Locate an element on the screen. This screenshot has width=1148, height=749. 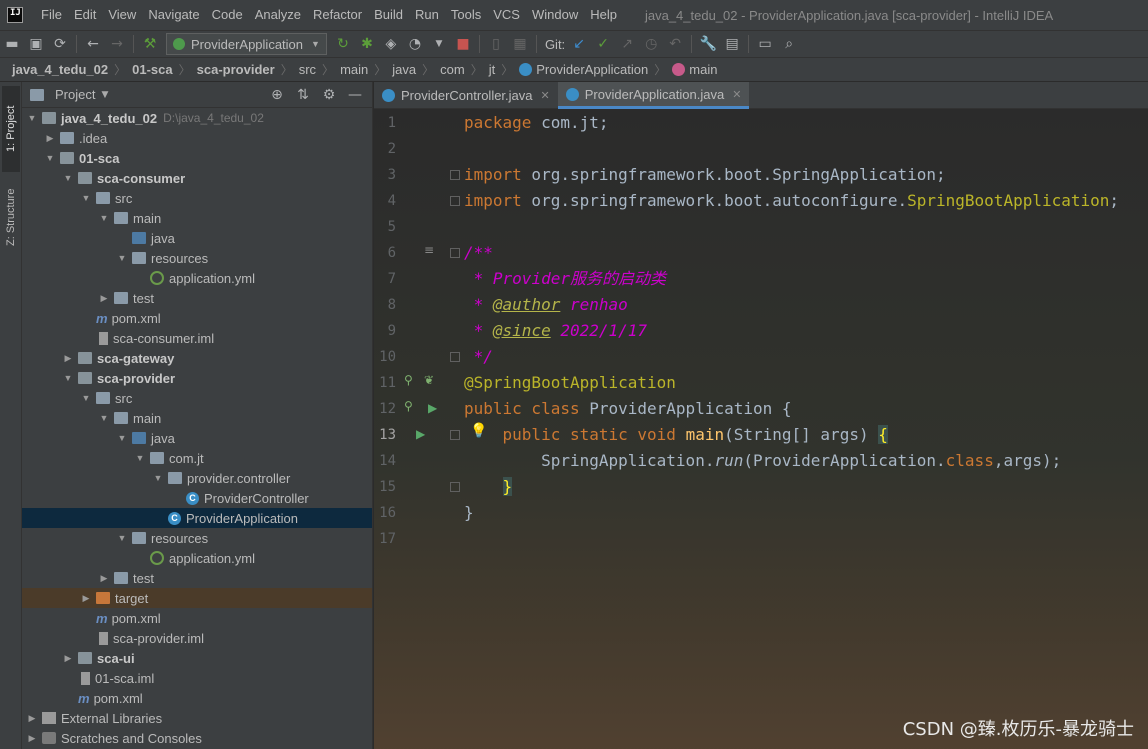
tab-structure: Z: Structure is located at coordinates (11, 217).